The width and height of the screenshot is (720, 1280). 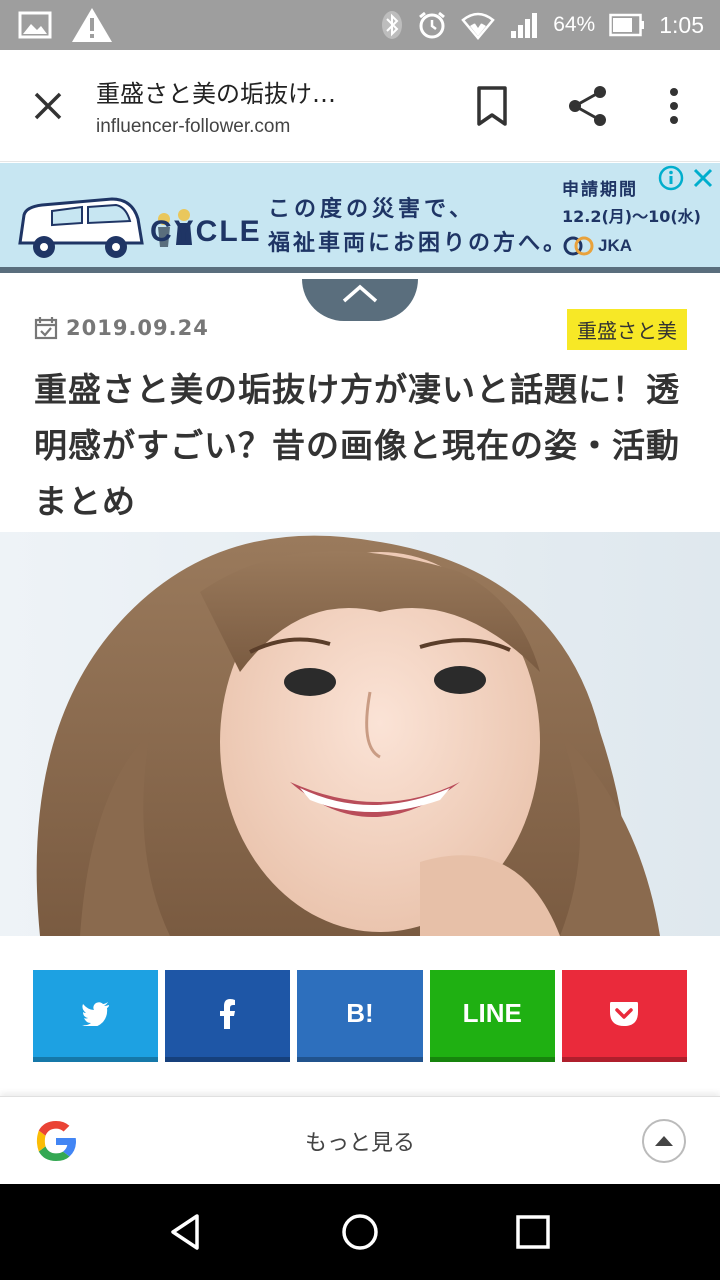 I want to click on custom-tab-toolbar: 重盛さと美の垢抜け… influencer-follower.com, so click(x=360, y=106).